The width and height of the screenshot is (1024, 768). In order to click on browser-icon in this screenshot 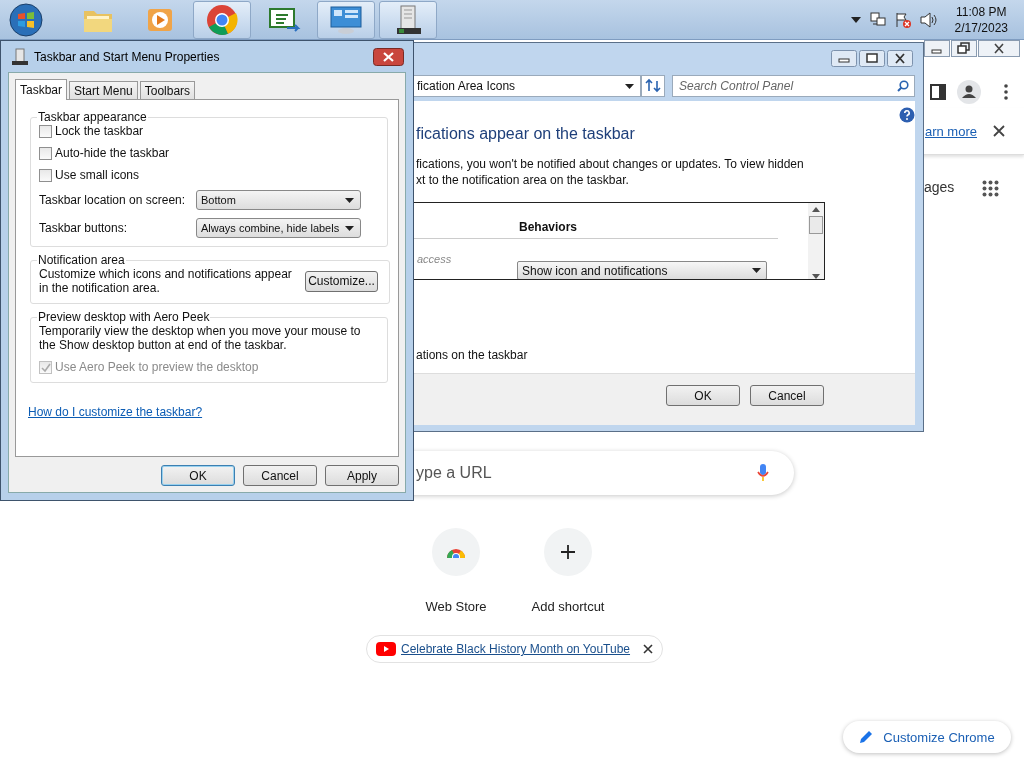, I will do `click(222, 19)`.